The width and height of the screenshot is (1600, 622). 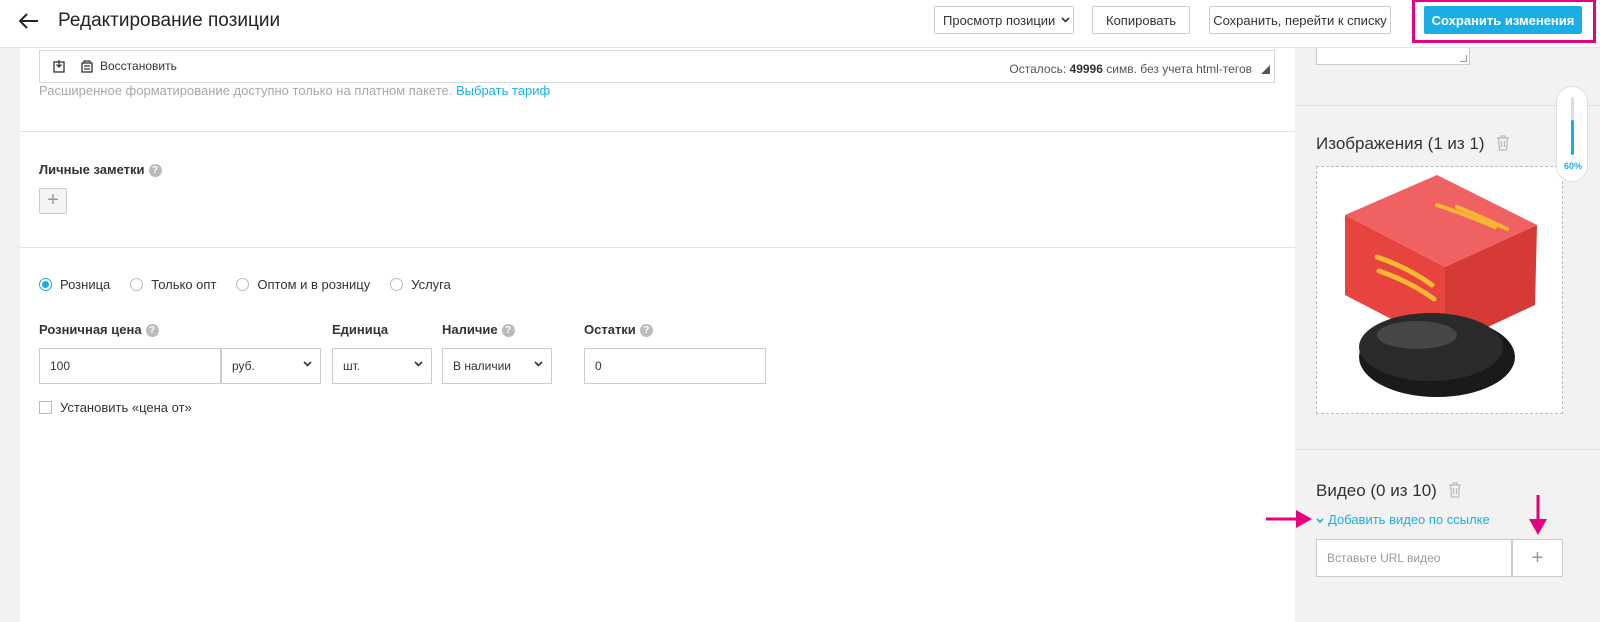 I want to click on remaining-prefix: Осталось:, so click(x=1038, y=69).